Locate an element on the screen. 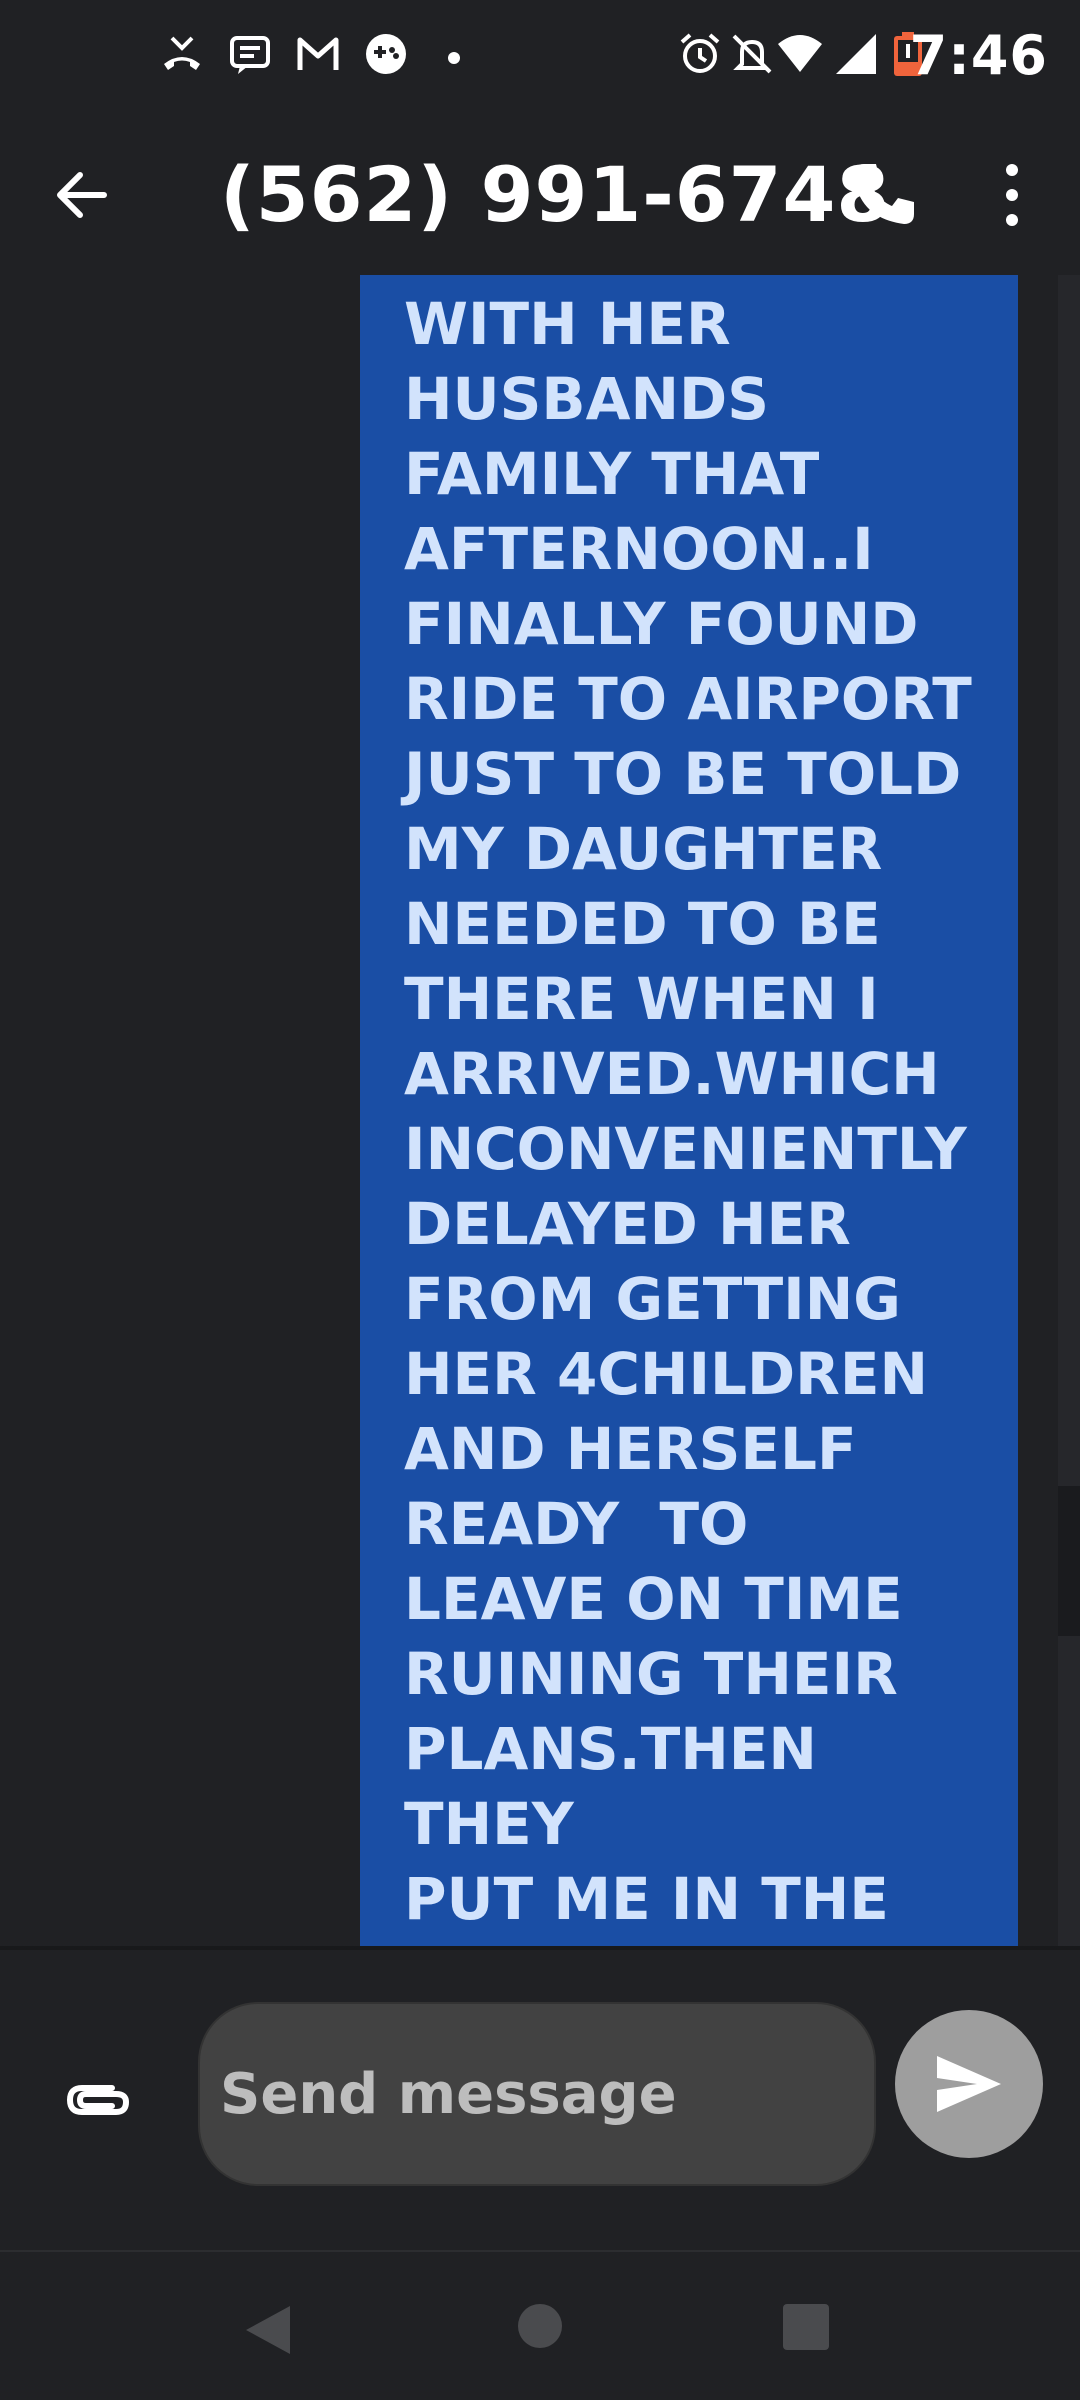 The height and width of the screenshot is (2400, 1080). send-button is located at coordinates (969, 2084).